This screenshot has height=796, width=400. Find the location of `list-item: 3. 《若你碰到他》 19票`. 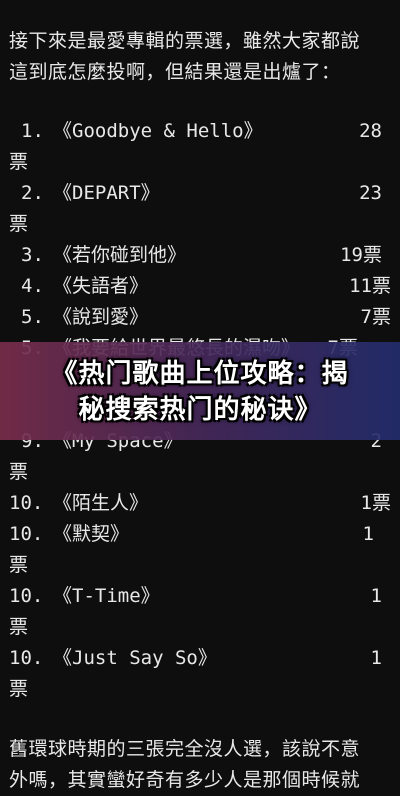

list-item: 3. 《若你碰到他》 19票 is located at coordinates (200, 255).